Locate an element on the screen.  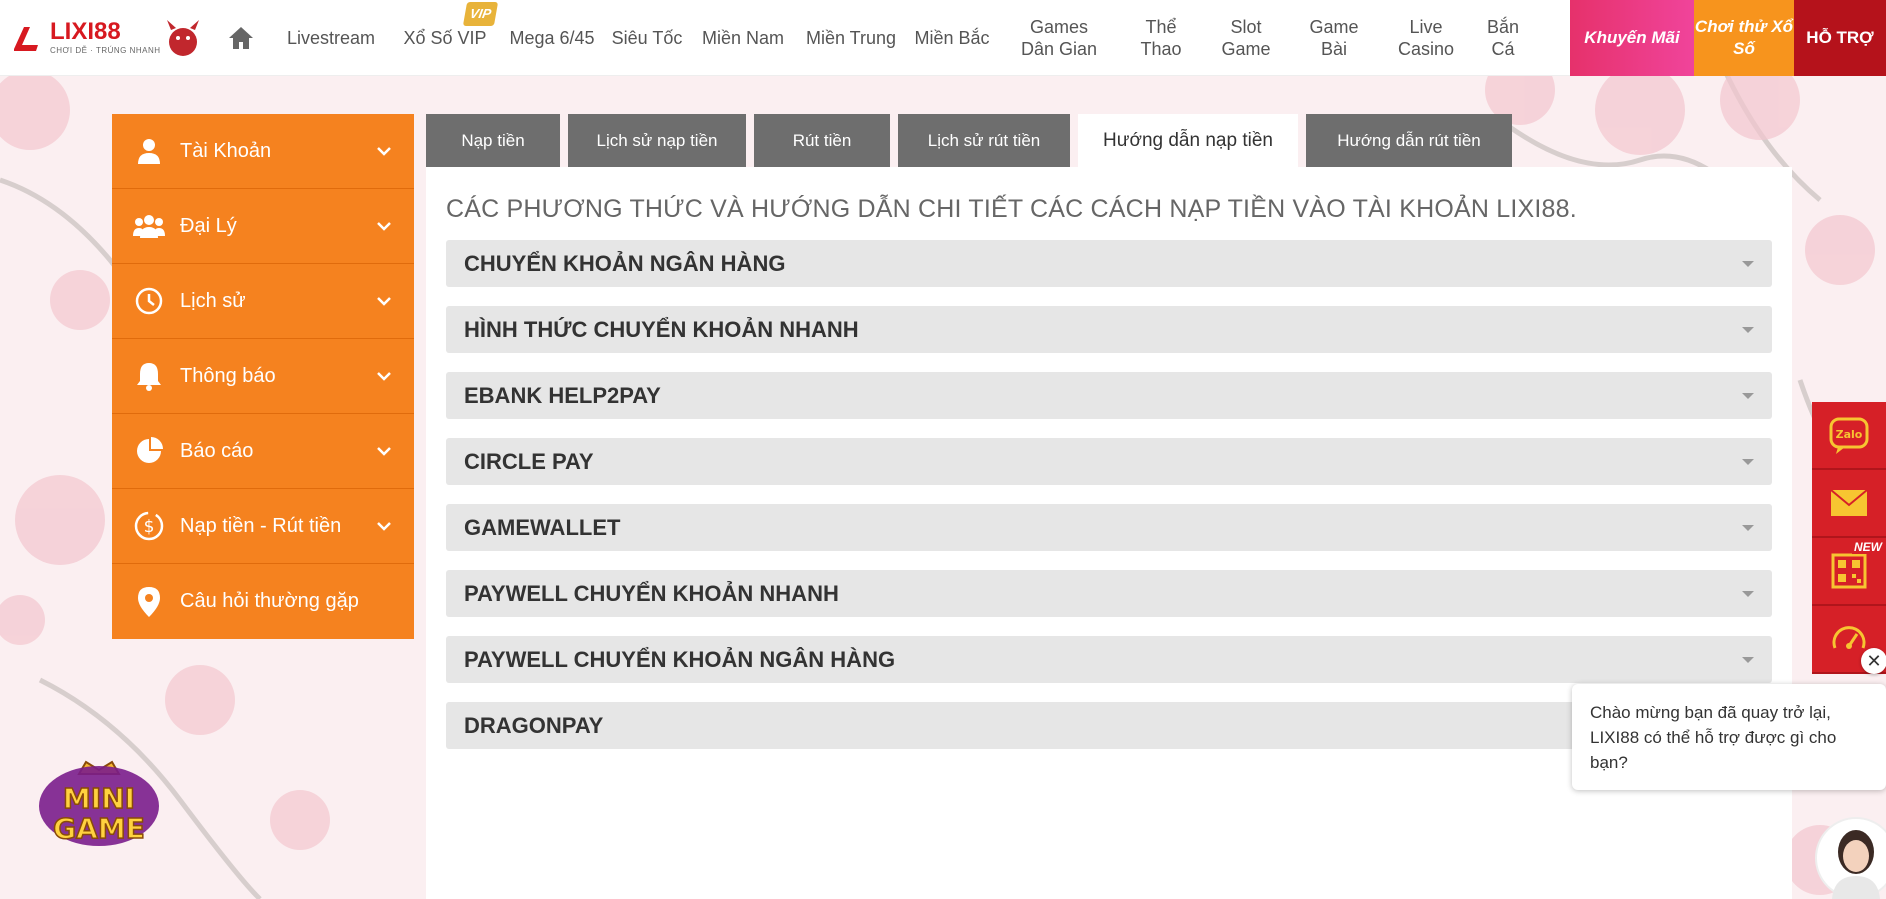
group-icon is located at coordinates (149, 226).